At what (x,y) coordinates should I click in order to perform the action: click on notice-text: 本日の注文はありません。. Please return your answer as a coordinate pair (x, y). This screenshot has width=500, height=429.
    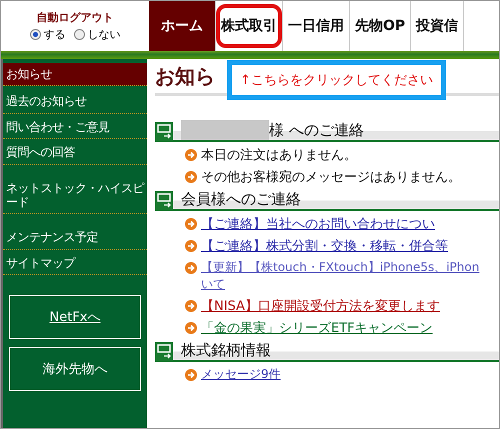
    Looking at the image, I should click on (279, 155).